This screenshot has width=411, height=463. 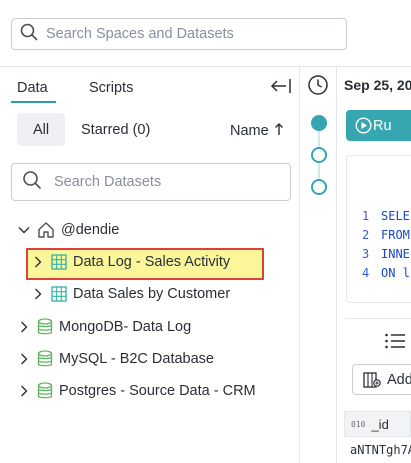 I want to click on column-type: 010, so click(x=358, y=424).